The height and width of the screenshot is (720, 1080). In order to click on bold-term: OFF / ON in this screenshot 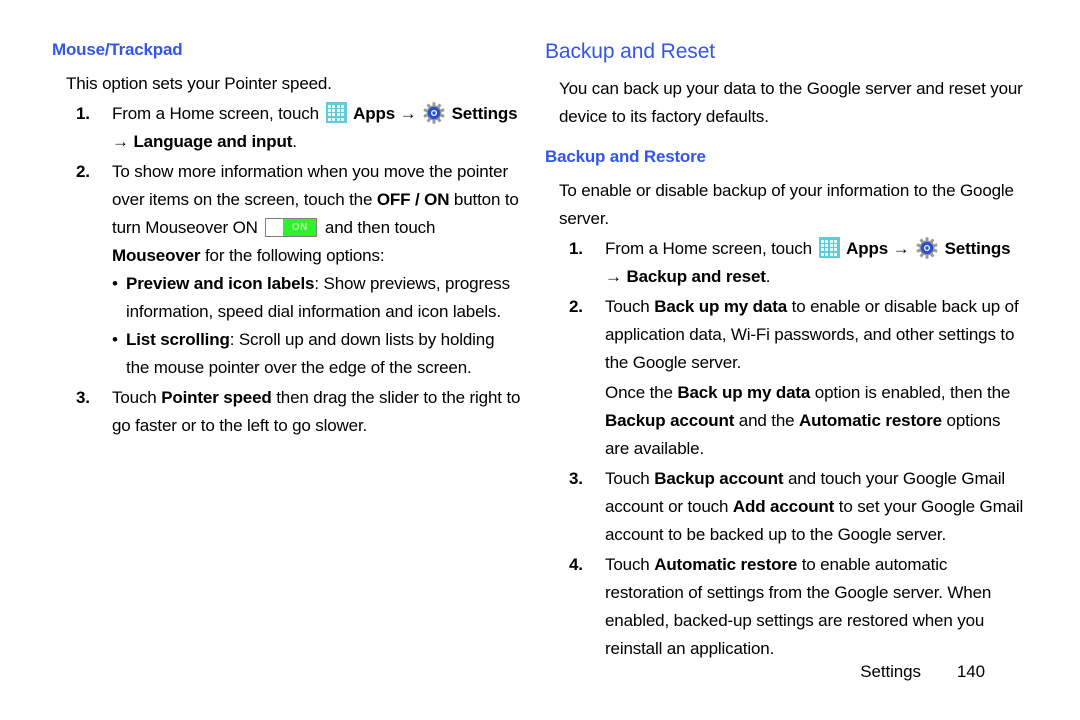, I will do `click(413, 199)`.